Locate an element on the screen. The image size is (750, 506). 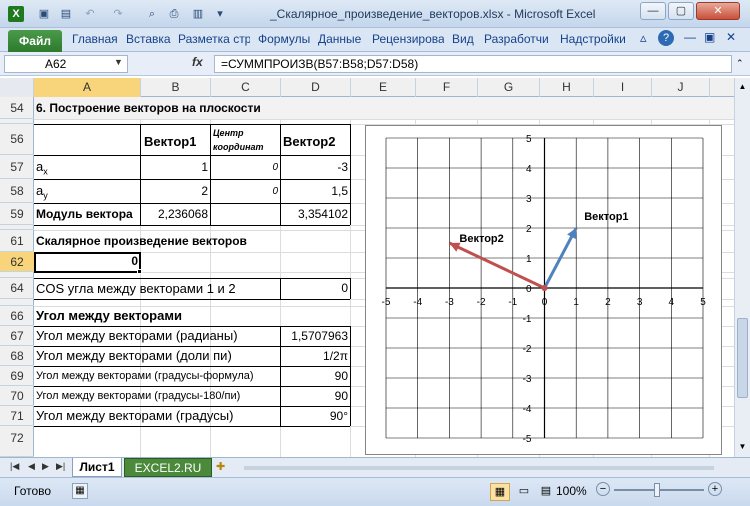
cell-d71: 90° is located at coordinates (315, 416).